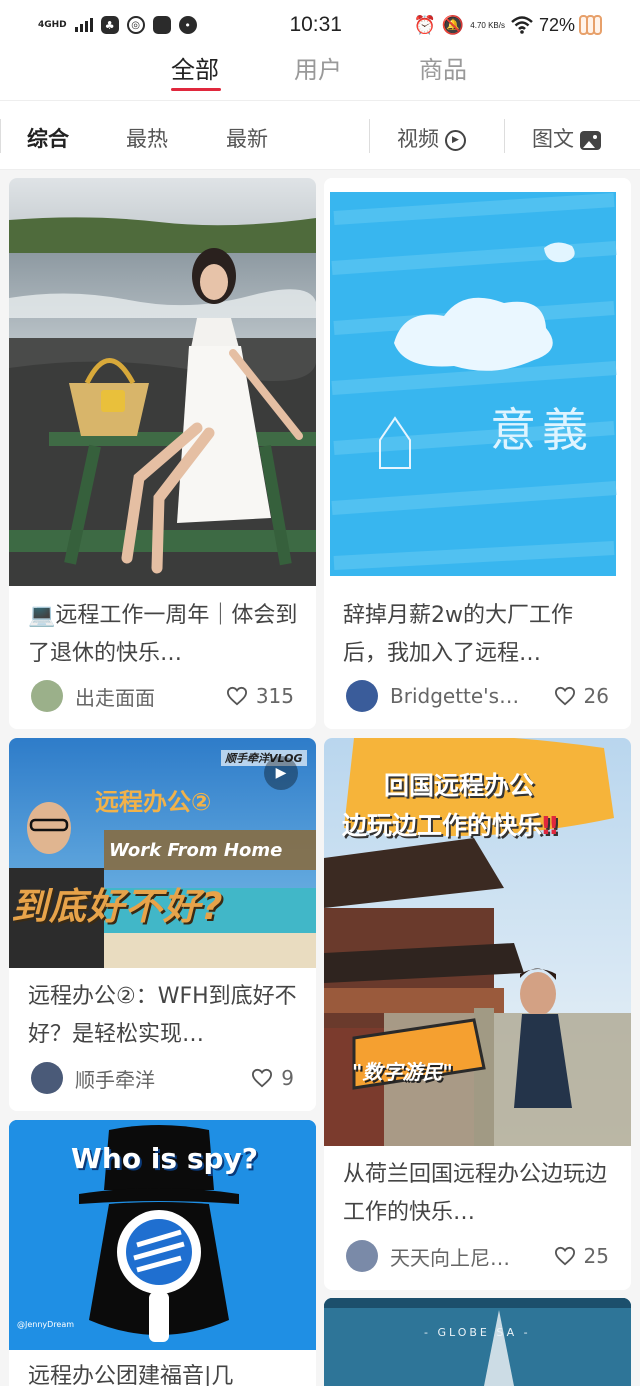  Describe the element at coordinates (52, 24) in the screenshot. I see `network-type: 4GHD` at that location.